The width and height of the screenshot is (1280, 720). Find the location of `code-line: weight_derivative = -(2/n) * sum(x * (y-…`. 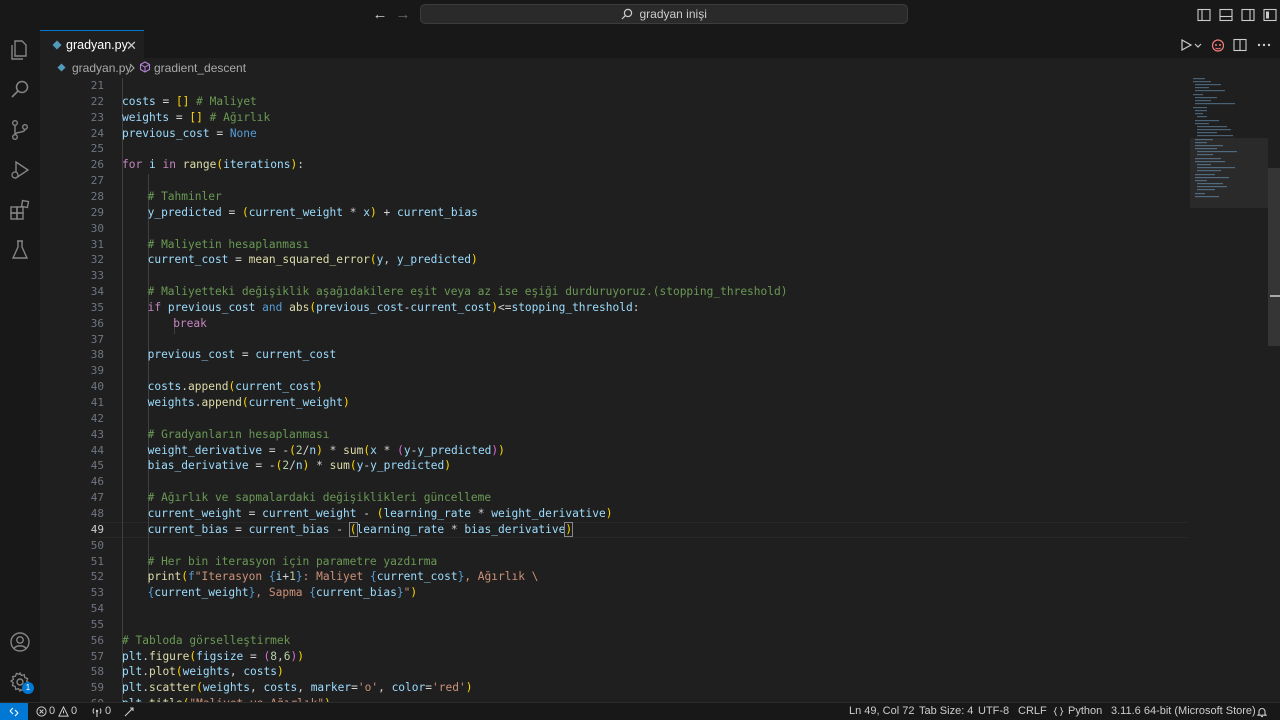

code-line: weight_derivative = -(2/n) * sum(x * (y-… is located at coordinates (326, 451).